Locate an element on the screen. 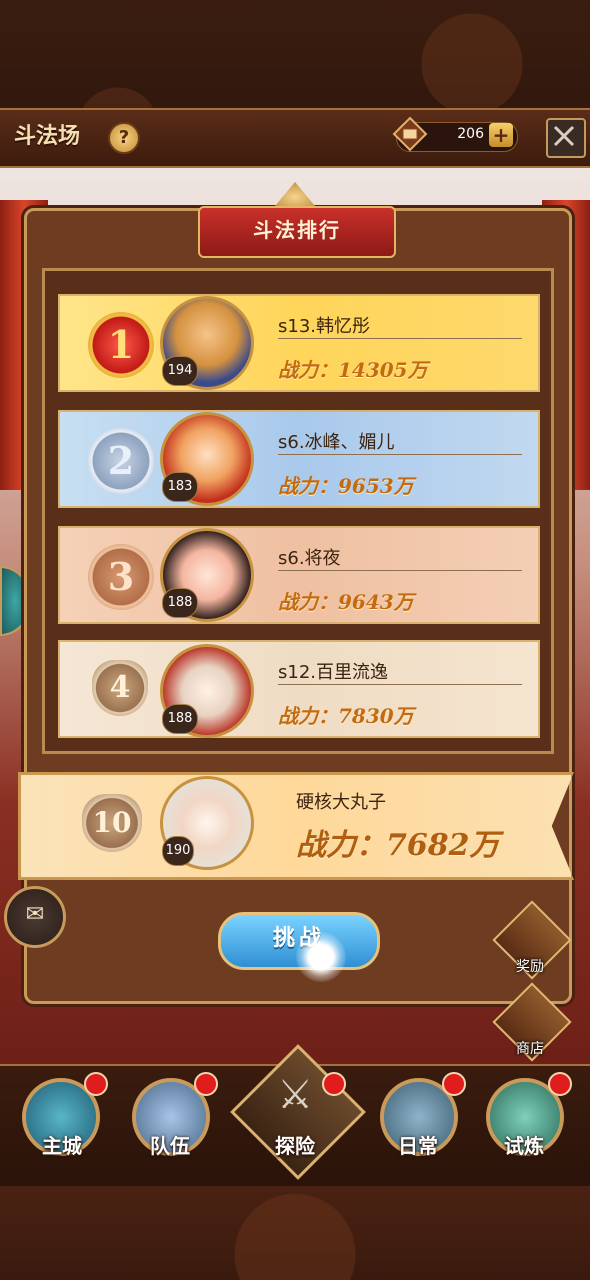 Image resolution: width=590 pixels, height=1280 pixels. tap-glow-effect is located at coordinates (321, 957).